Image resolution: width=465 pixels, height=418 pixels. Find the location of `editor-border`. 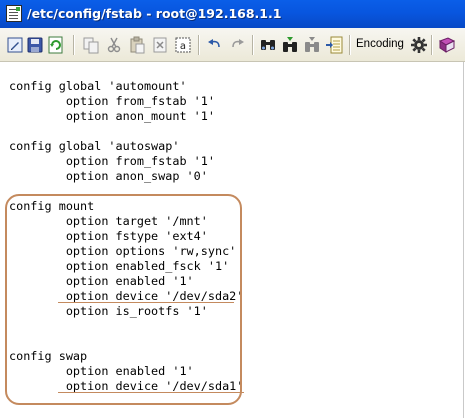

editor-border is located at coordinates (463, 240).